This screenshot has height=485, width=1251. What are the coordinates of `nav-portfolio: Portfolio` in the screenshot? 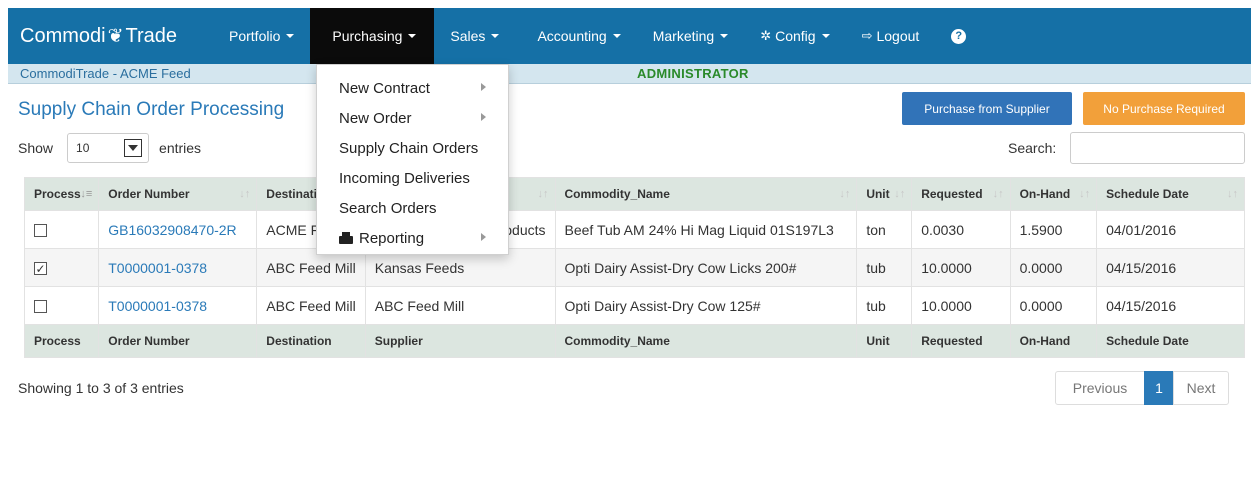 It's located at (261, 36).